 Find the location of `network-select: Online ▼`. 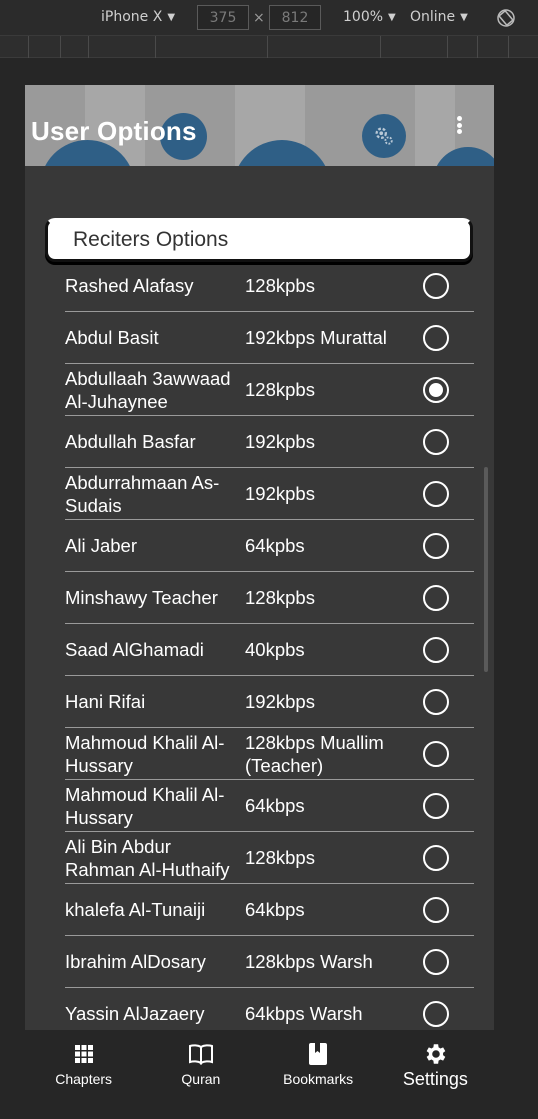

network-select: Online ▼ is located at coordinates (439, 17).